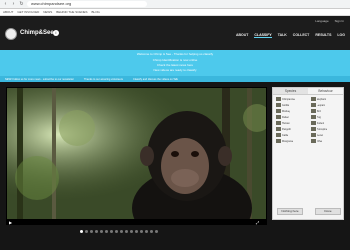 The width and height of the screenshot is (350, 250). I want to click on address-bar: www.chimpandsee.org, so click(87, 4).